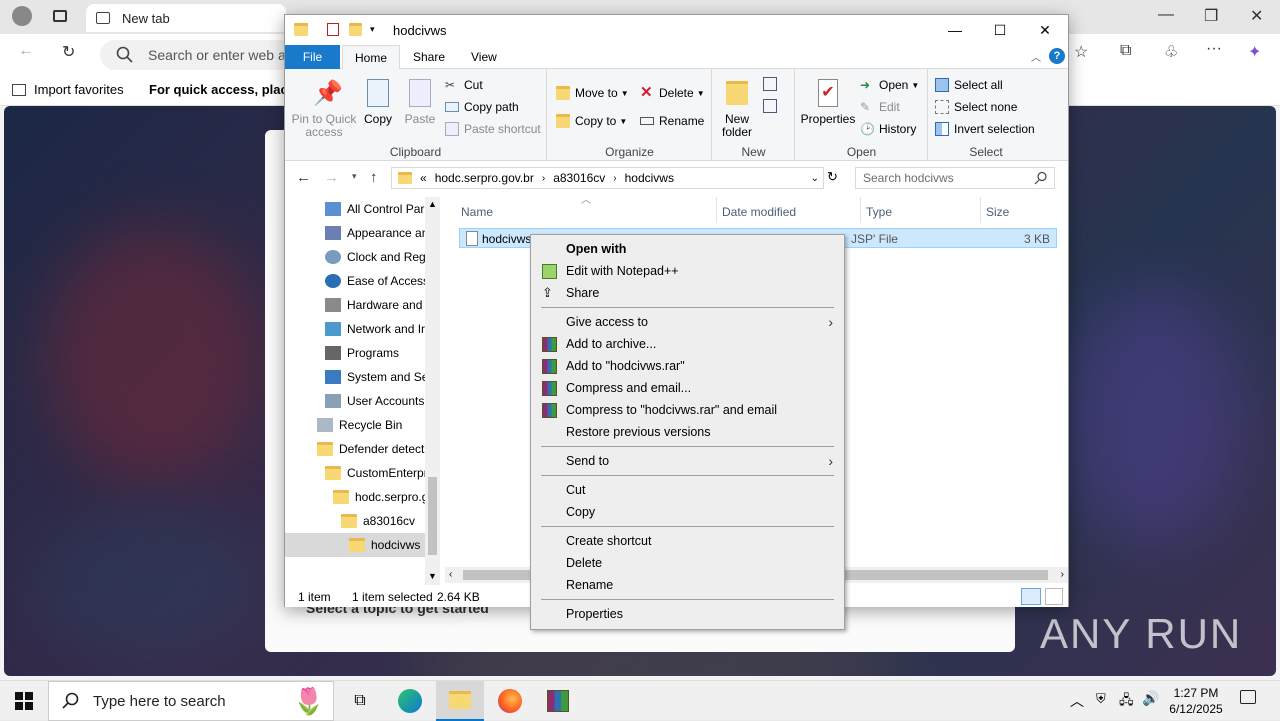  Describe the element at coordinates (687, 322) in the screenshot. I see `menu-give-access: Give access to ›` at that location.